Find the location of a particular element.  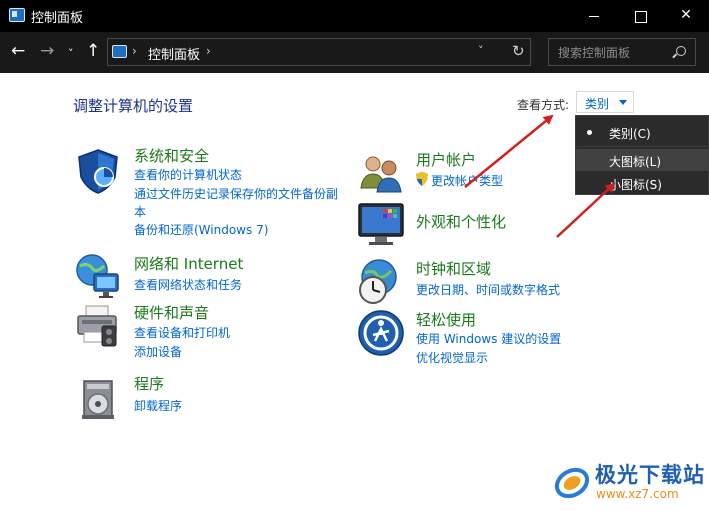

link-uninstall-program: 卸载程序 is located at coordinates (158, 405).